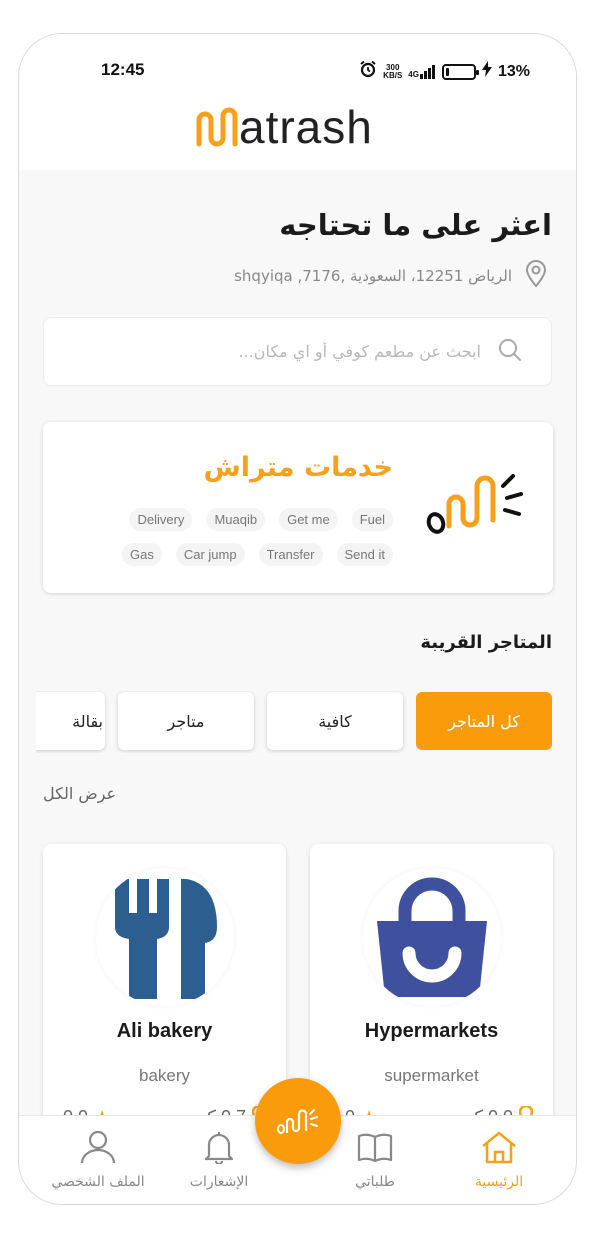 This screenshot has height=1240, width=594. Describe the element at coordinates (510, 352) in the screenshot. I see `search-icon` at that location.